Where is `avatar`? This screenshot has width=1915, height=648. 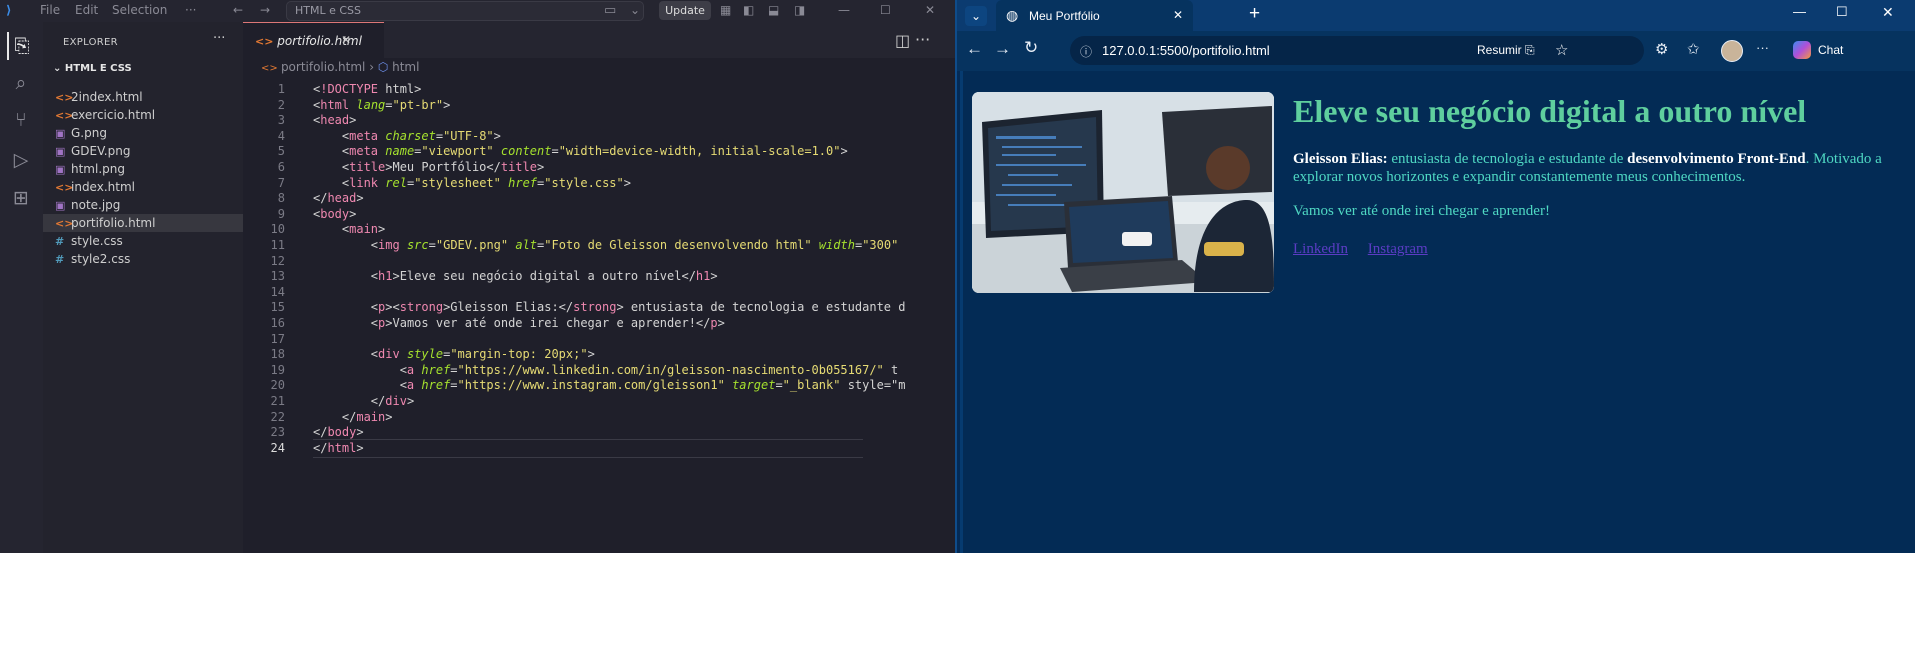 avatar is located at coordinates (1732, 51).